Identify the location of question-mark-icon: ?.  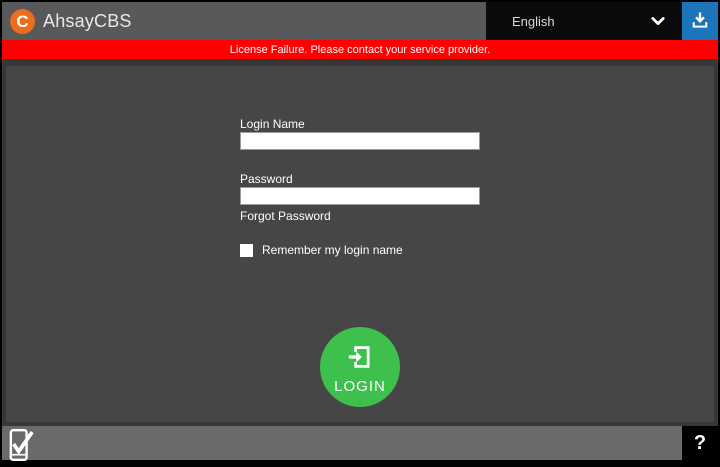
(700, 442).